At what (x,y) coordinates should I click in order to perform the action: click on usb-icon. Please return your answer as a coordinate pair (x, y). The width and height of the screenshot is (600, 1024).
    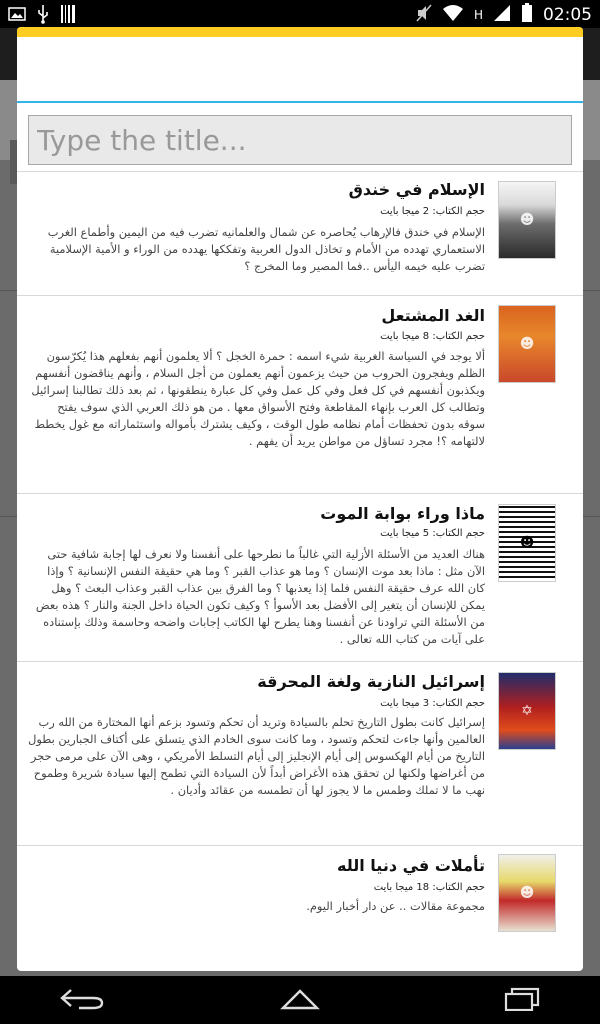
    Looking at the image, I should click on (43, 16).